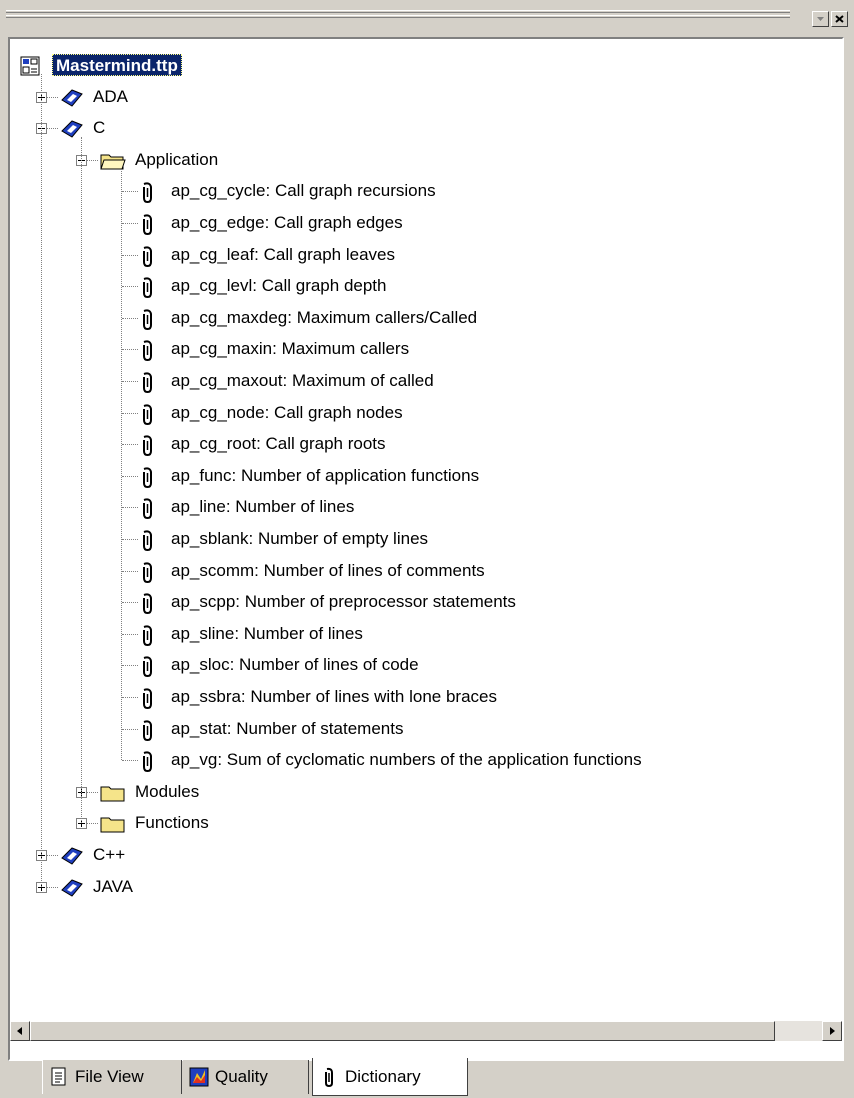 The image size is (854, 1098). I want to click on view-tabs: File View Quality Dictionary, so click(427, 1078).